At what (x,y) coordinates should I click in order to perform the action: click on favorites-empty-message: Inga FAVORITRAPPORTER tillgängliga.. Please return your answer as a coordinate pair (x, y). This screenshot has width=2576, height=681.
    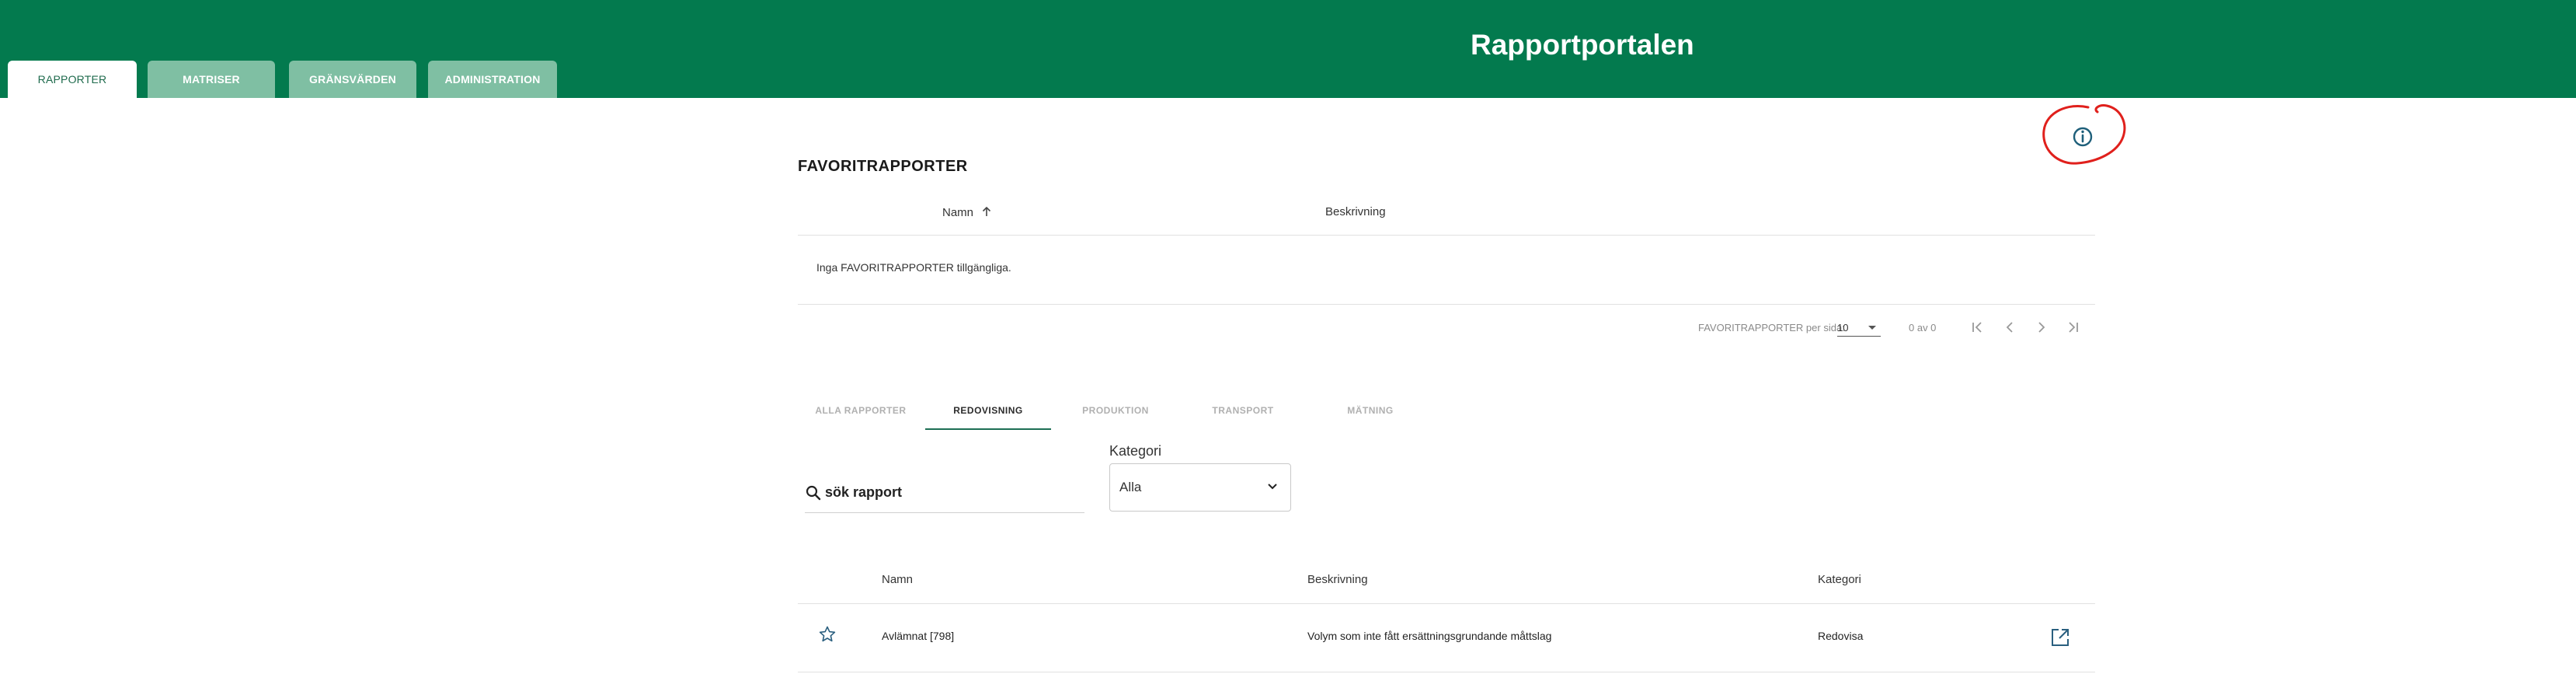
    Looking at the image, I should click on (914, 267).